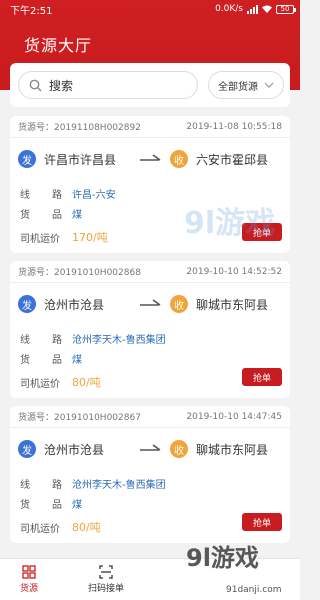  I want to click on scan-icon, so click(106, 572).